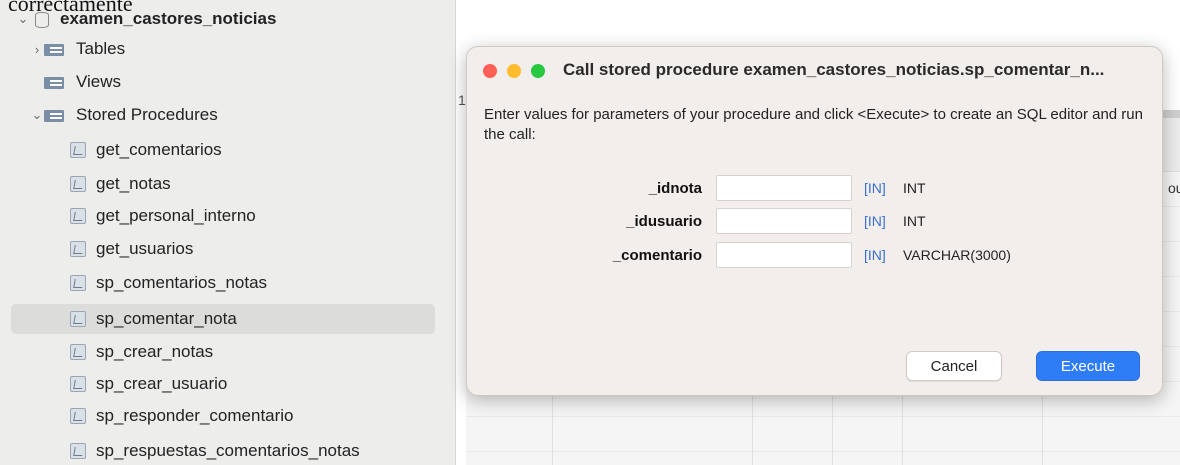 This screenshot has width=1180, height=465. What do you see at coordinates (664, 221) in the screenshot?
I see `param-name: _idusuario` at bounding box center [664, 221].